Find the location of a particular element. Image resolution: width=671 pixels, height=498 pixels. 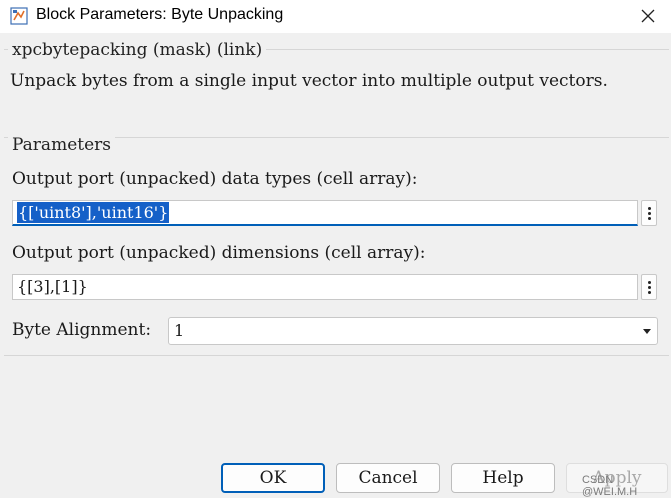

data-types-more-button is located at coordinates (649, 213).